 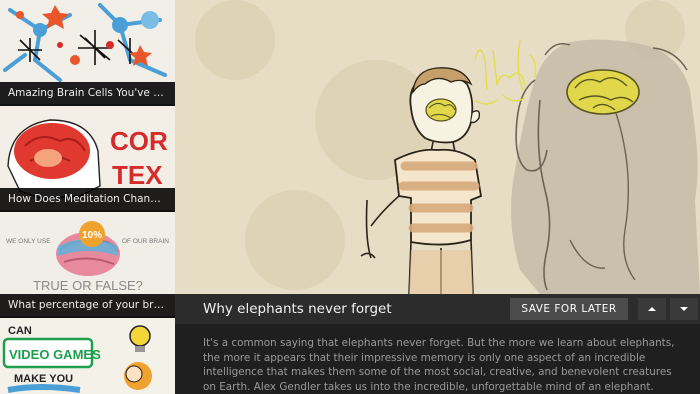 I want to click on save-for-later-button: SAVE FOR LATER, so click(x=569, y=309).